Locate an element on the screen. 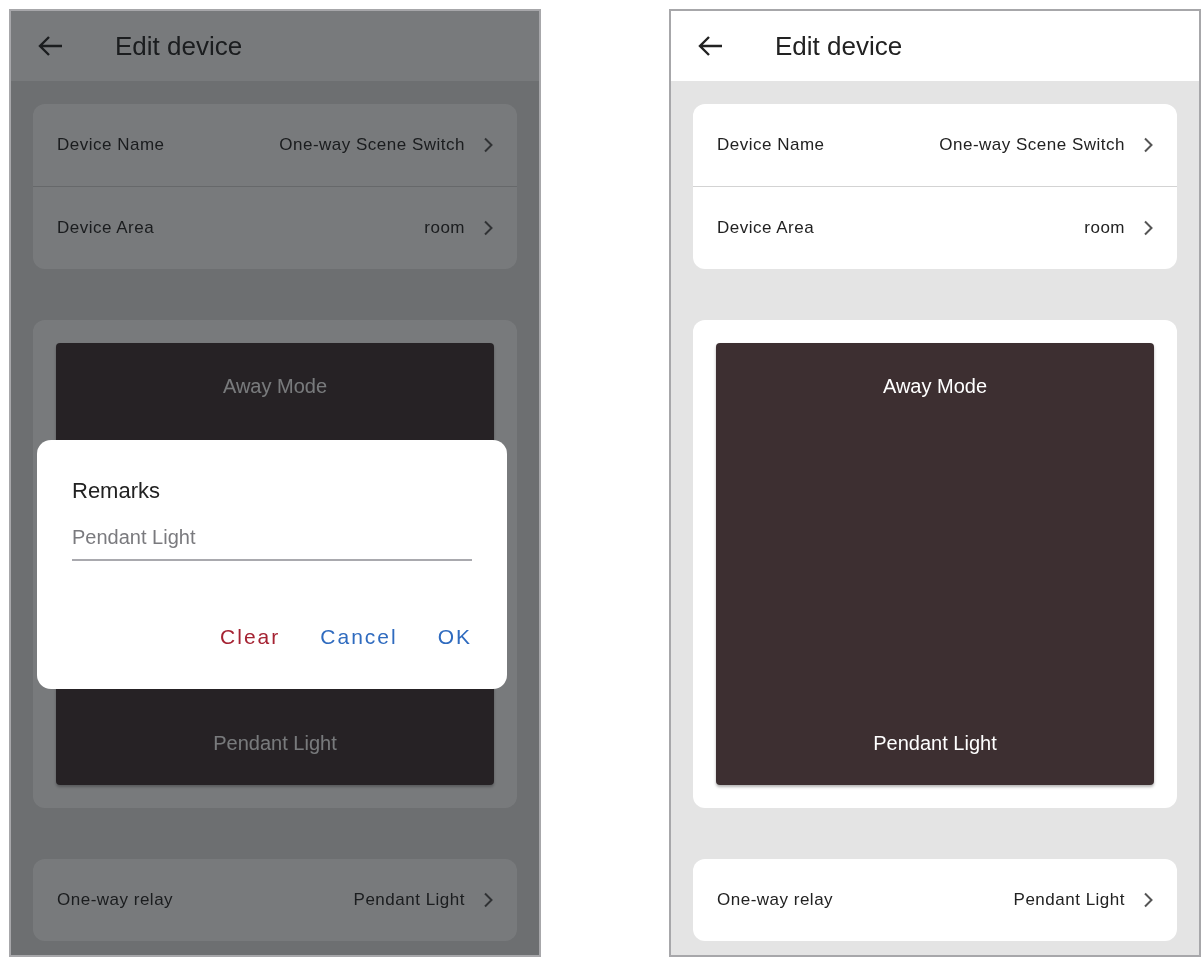 Image resolution: width=1201 pixels, height=961 pixels. dialog-button: OK is located at coordinates (454, 637).